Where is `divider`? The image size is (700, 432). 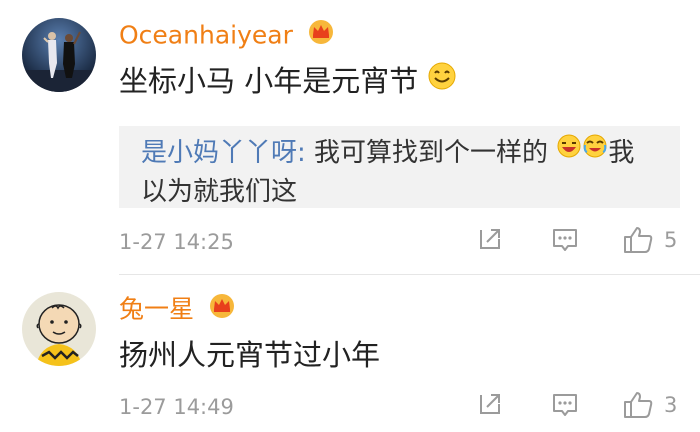
divider is located at coordinates (409, 274).